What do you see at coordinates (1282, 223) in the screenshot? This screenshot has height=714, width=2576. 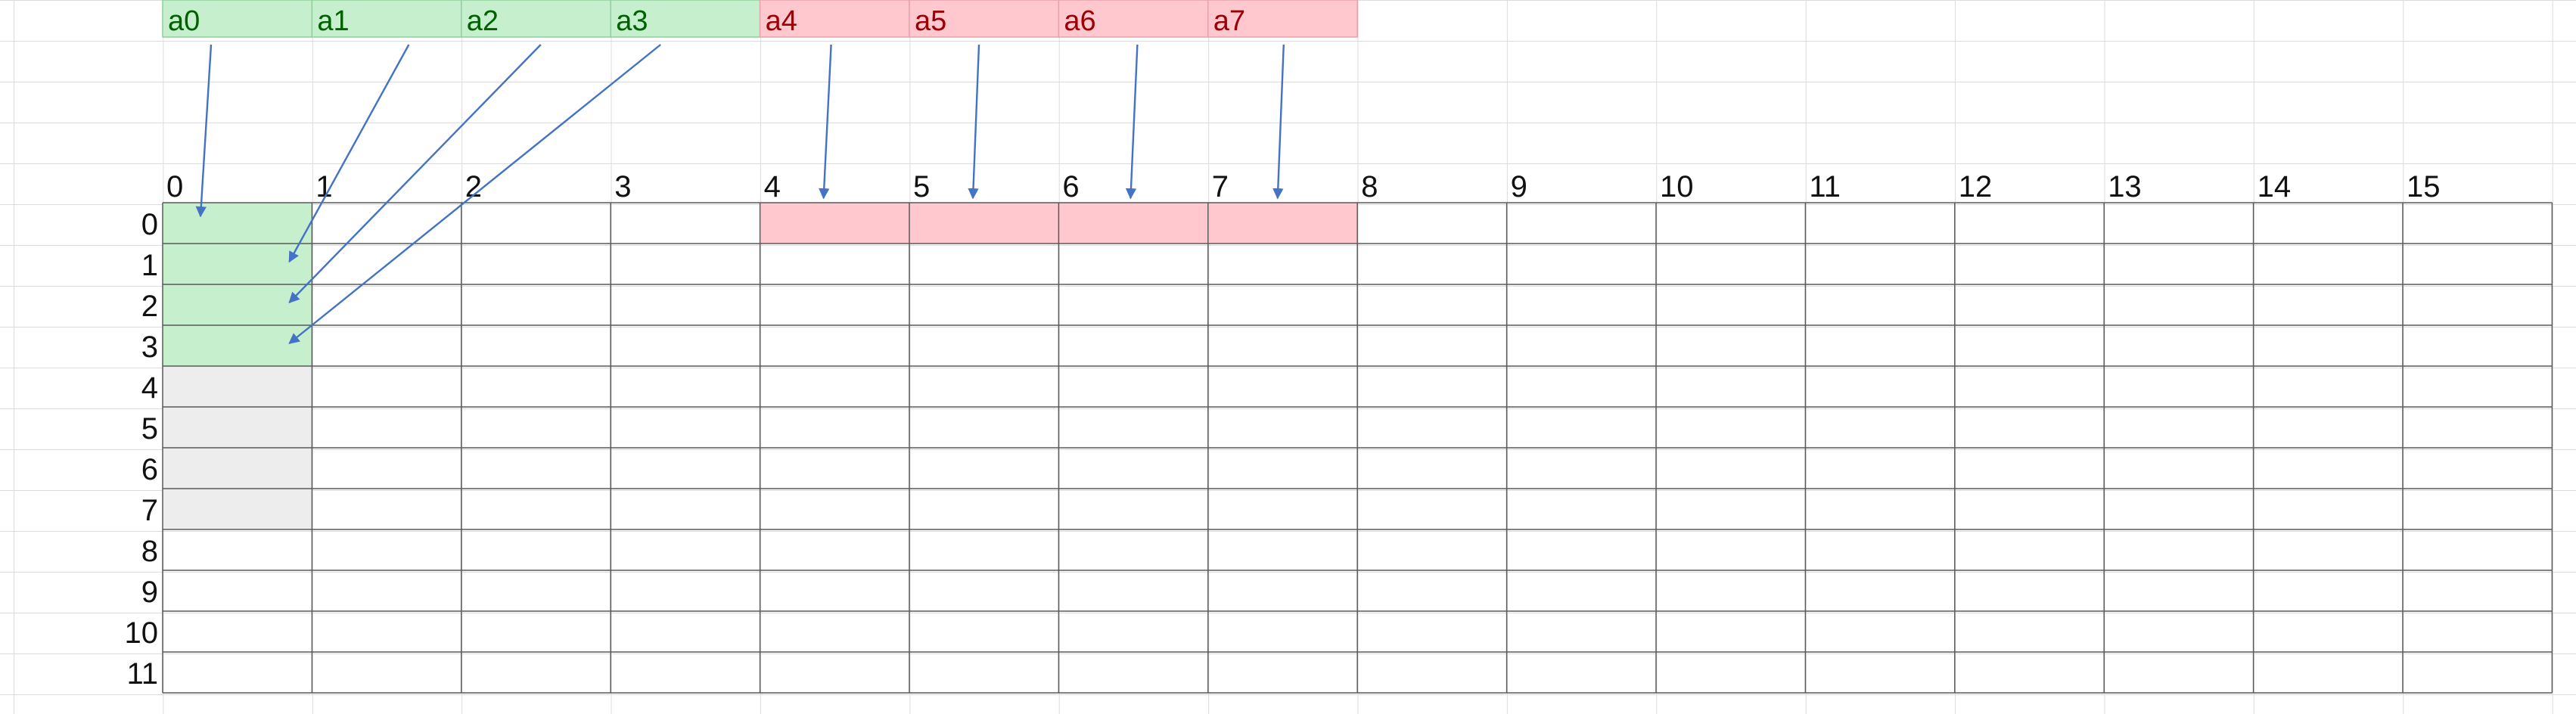 I see `red-cell-r0-c7` at bounding box center [1282, 223].